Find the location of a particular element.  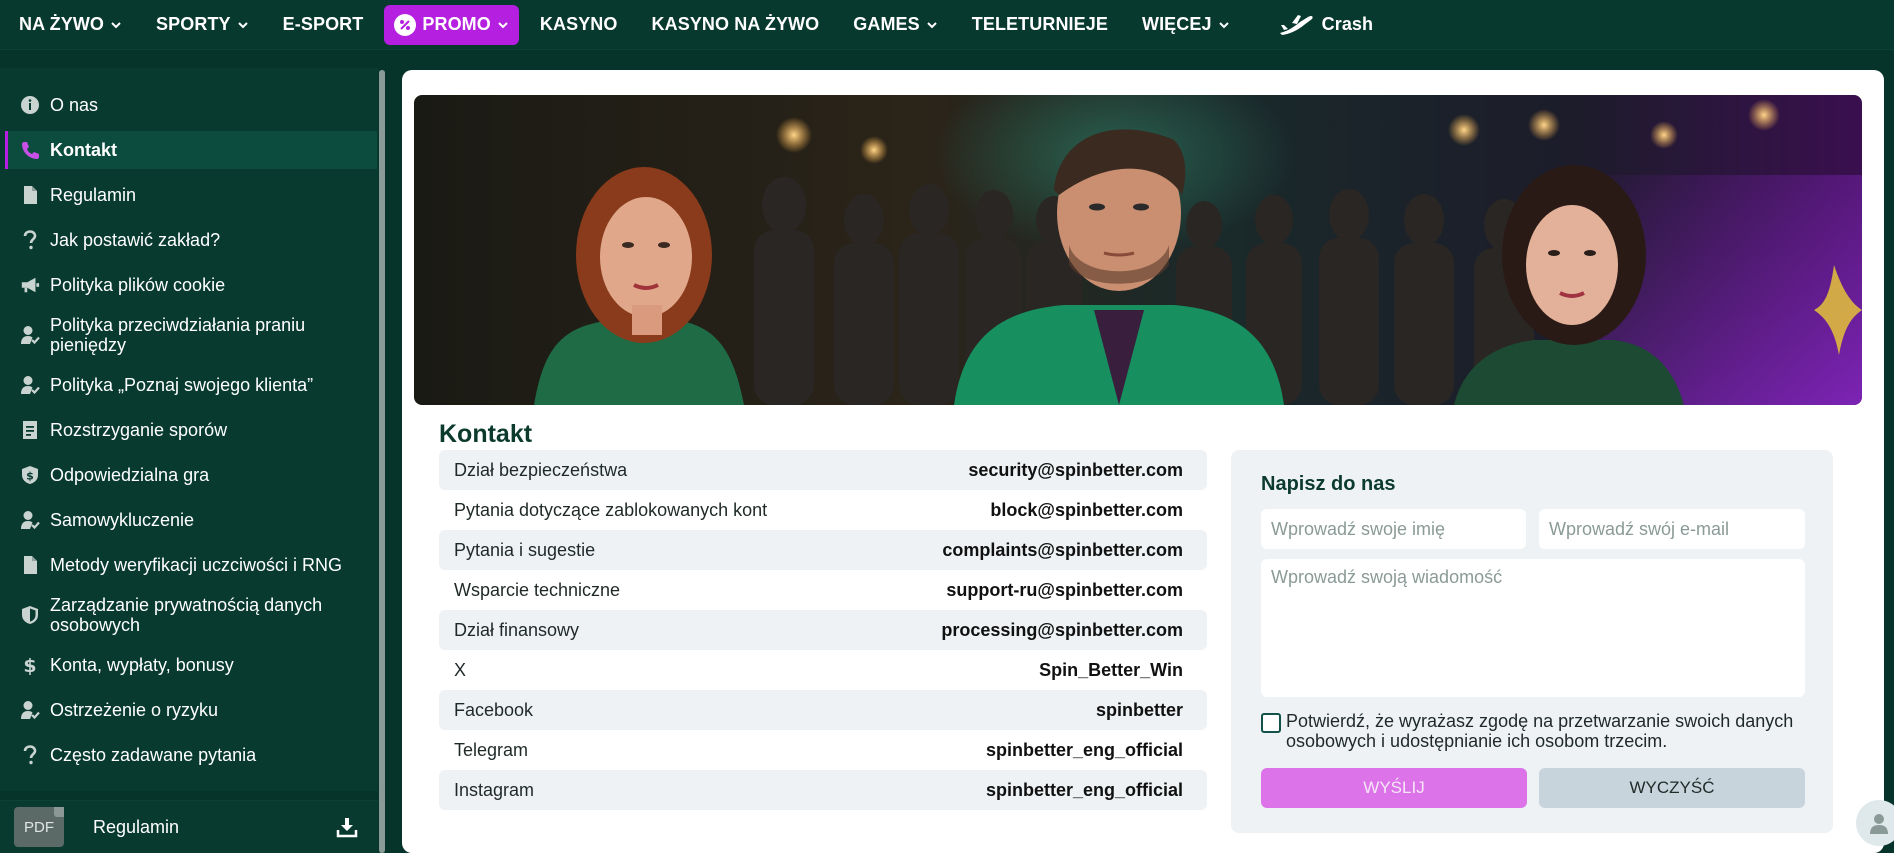

sidebar-item-faq: Często zadawane pytania is located at coordinates (191, 755).